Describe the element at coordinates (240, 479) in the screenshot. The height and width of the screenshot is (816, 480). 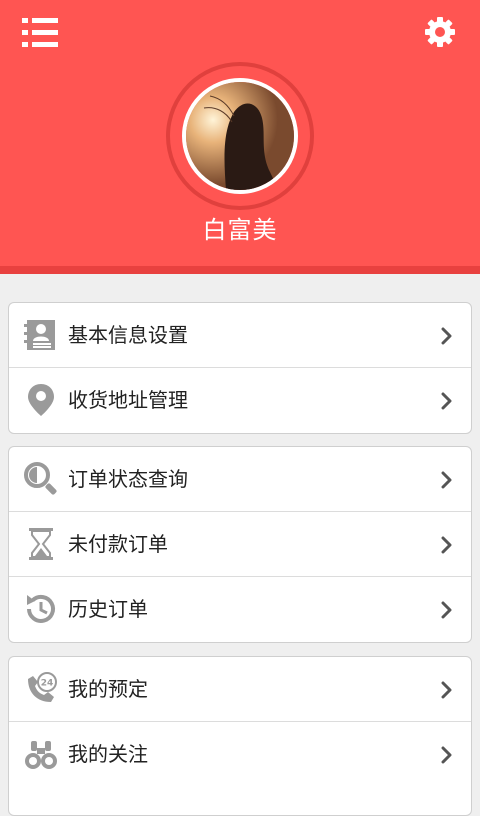
I see `menu-item-order-status: 订单状态查询` at that location.